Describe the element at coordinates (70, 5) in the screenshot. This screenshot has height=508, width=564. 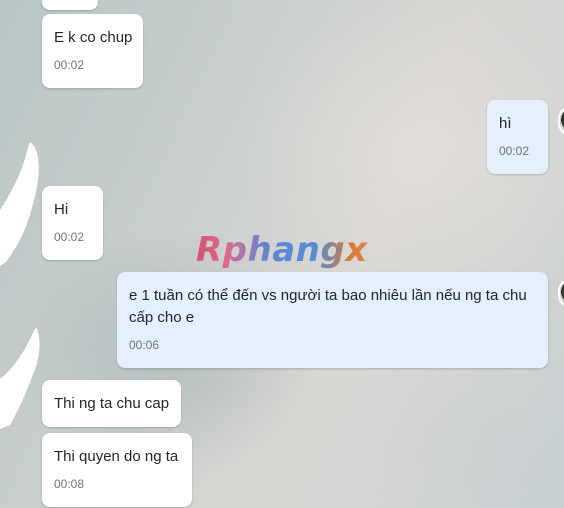
I see `message-bubble-partial` at that location.